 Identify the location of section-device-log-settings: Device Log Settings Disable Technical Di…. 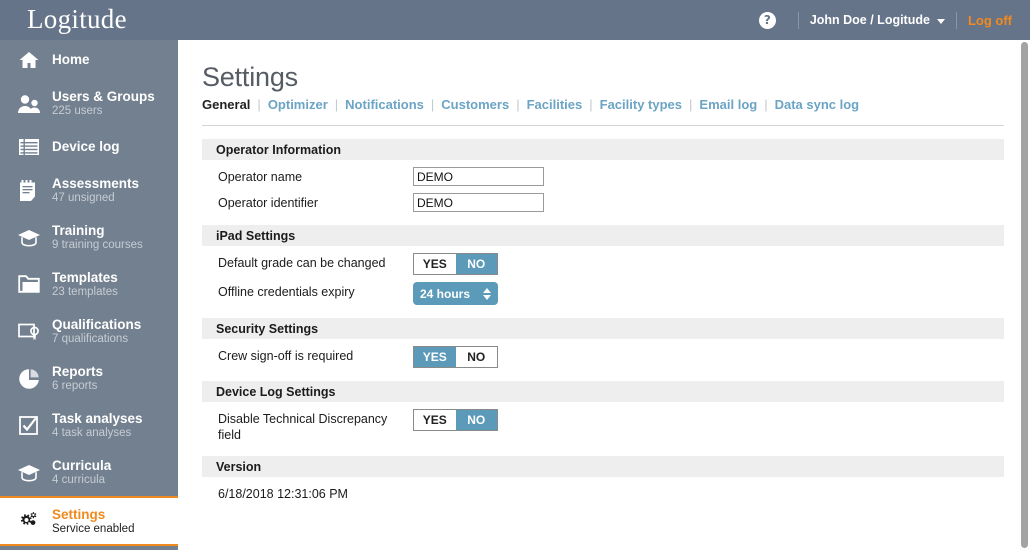
(603, 412).